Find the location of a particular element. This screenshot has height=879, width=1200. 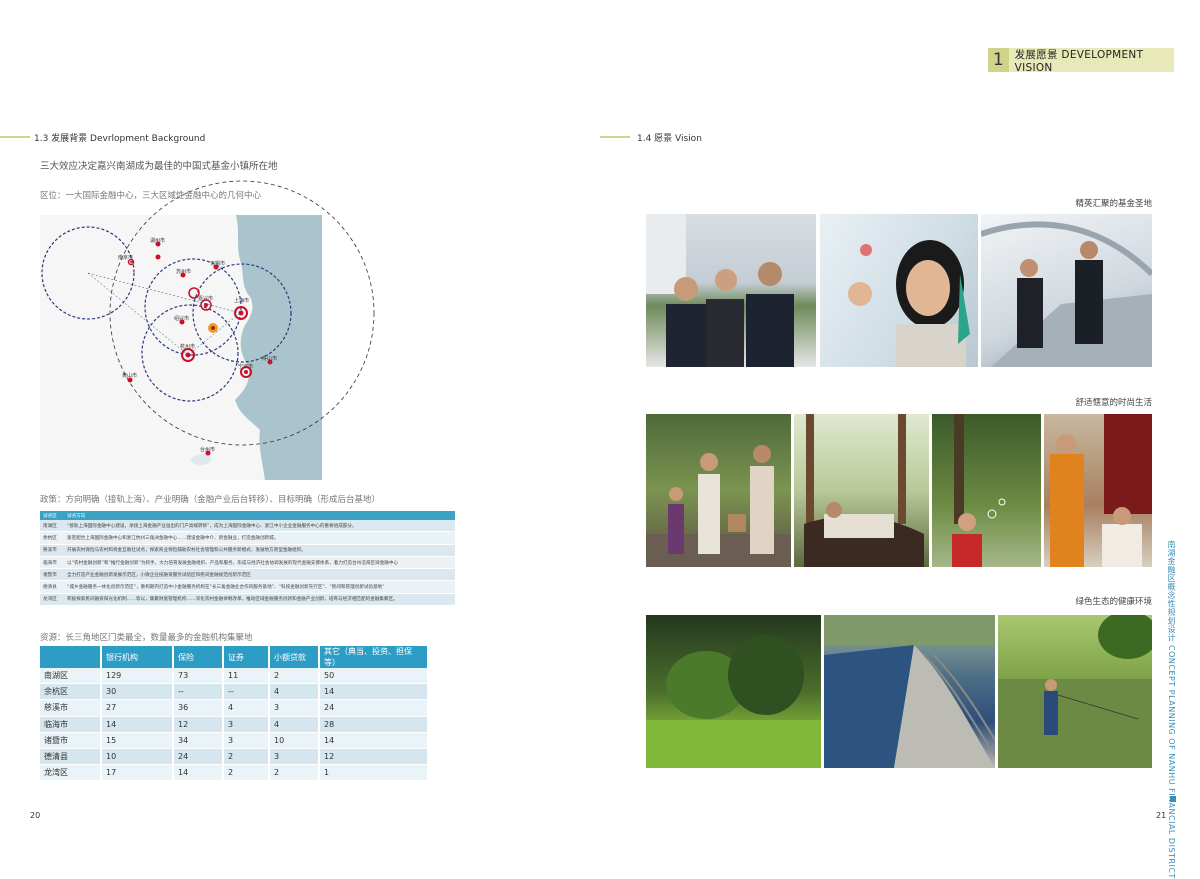

photo-cafe-women is located at coordinates (1098, 490).